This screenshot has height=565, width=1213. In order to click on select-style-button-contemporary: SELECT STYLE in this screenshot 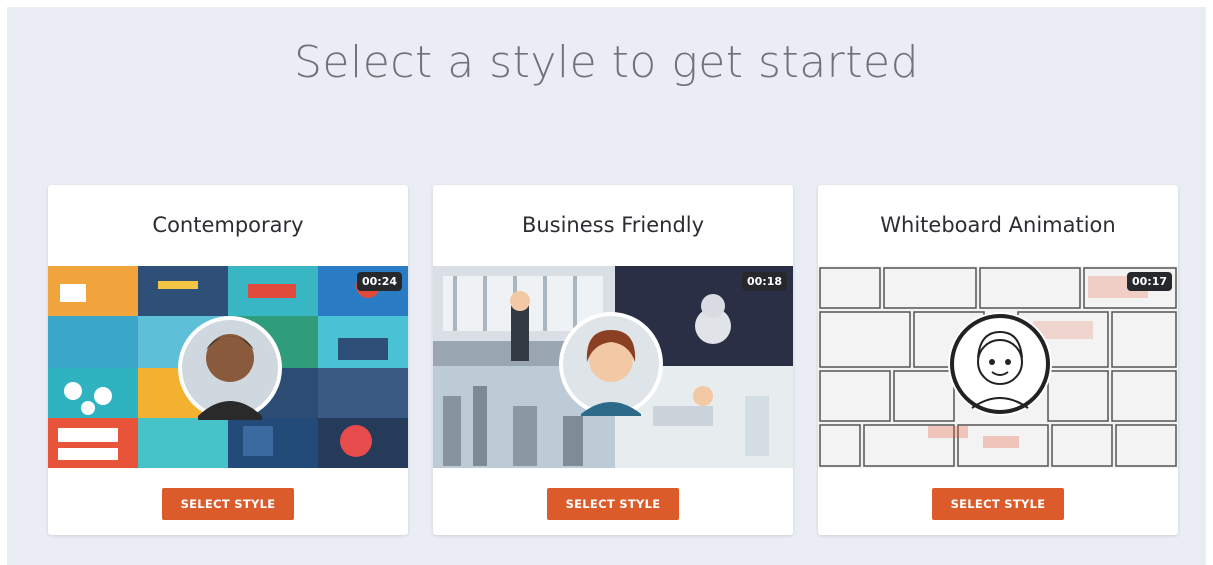, I will do `click(228, 504)`.